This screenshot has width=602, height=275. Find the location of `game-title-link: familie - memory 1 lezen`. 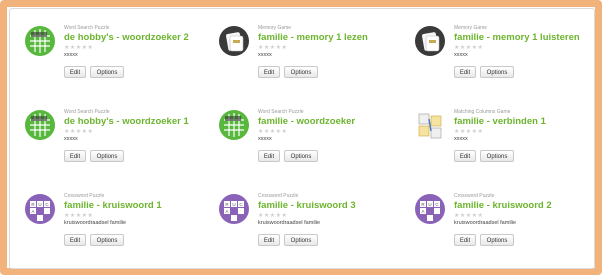

game-title-link: familie - memory 1 lezen is located at coordinates (313, 37).